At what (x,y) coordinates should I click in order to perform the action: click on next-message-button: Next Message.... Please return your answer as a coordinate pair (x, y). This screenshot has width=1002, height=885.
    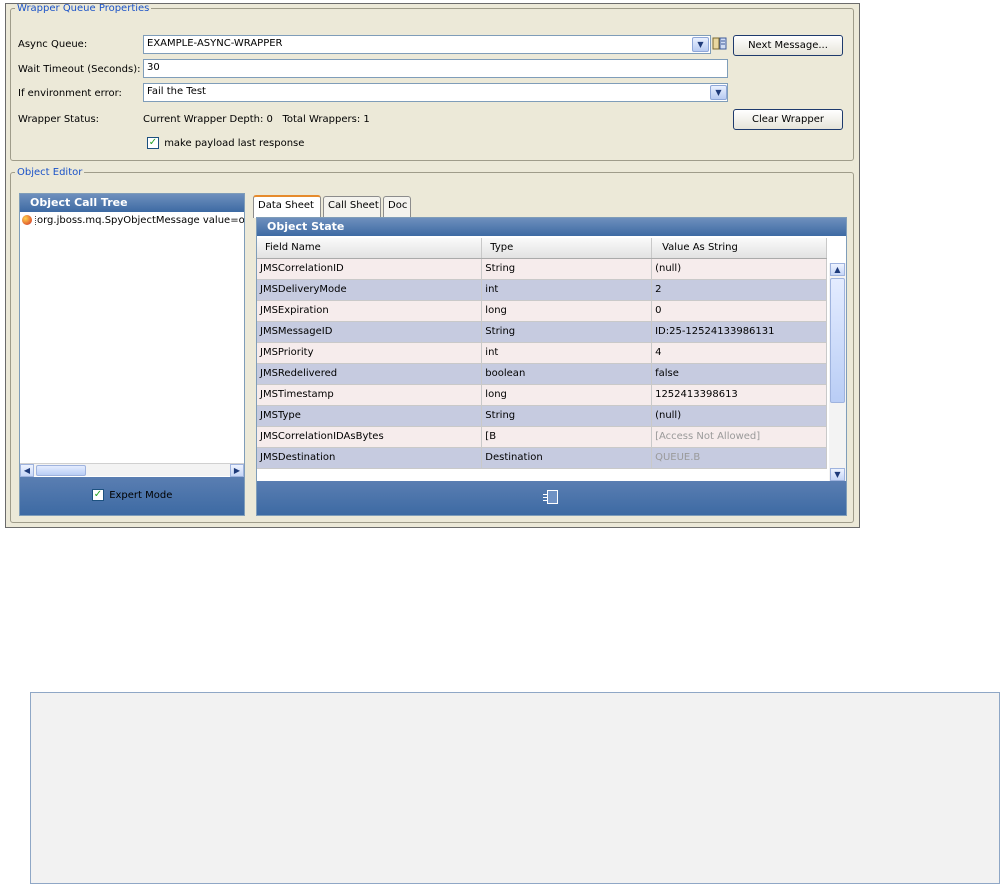
    Looking at the image, I should click on (788, 45).